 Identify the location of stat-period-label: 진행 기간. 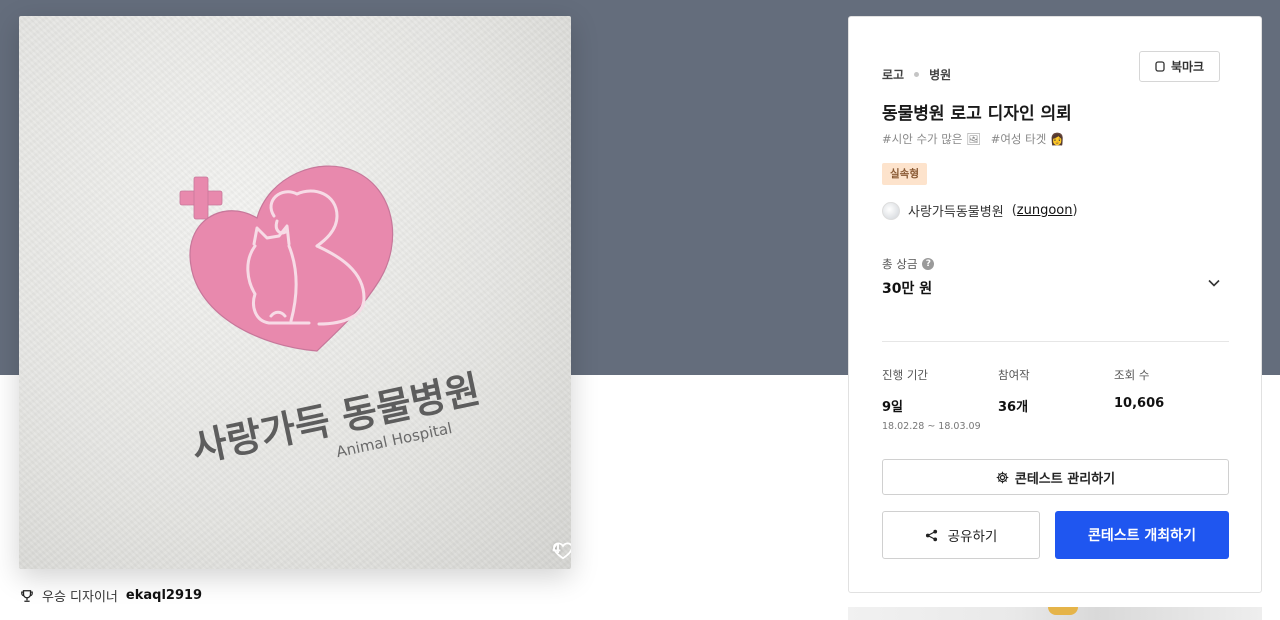
(905, 375).